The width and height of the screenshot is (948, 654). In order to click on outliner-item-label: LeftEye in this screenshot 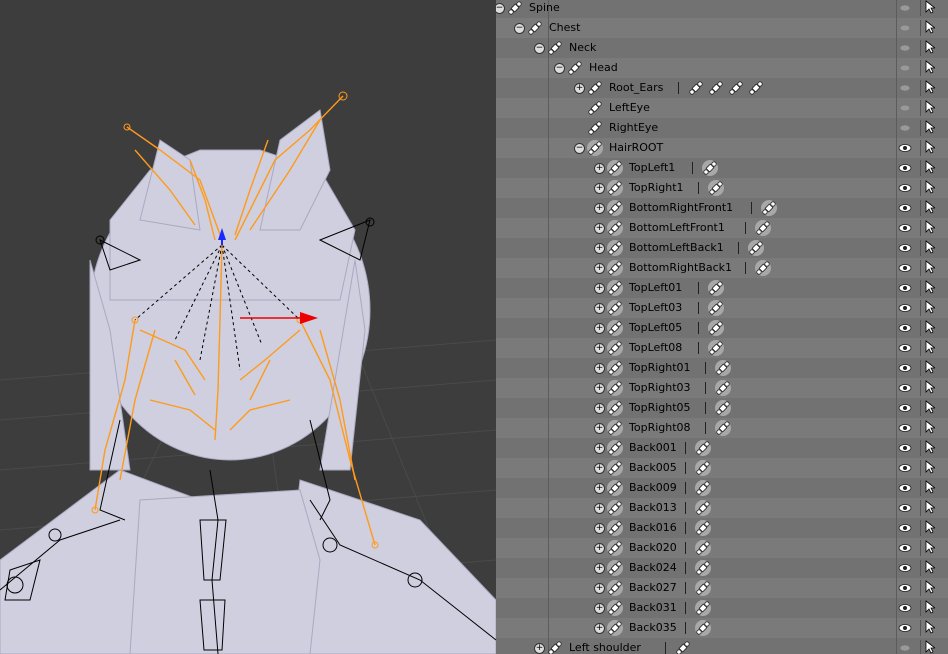, I will do `click(629, 107)`.